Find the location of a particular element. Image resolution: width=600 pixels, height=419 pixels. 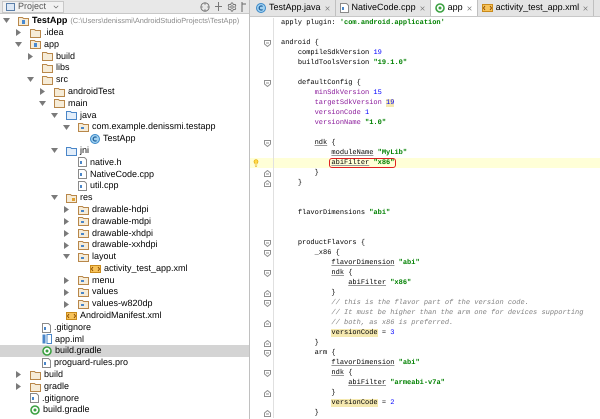

editor-tab: app is located at coordinates (454, 8).